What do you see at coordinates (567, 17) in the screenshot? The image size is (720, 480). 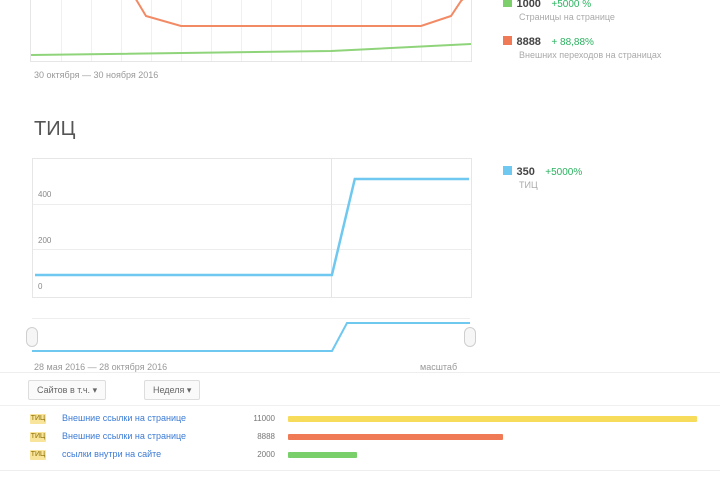 I see `legend-sub: Страницы на странице` at bounding box center [567, 17].